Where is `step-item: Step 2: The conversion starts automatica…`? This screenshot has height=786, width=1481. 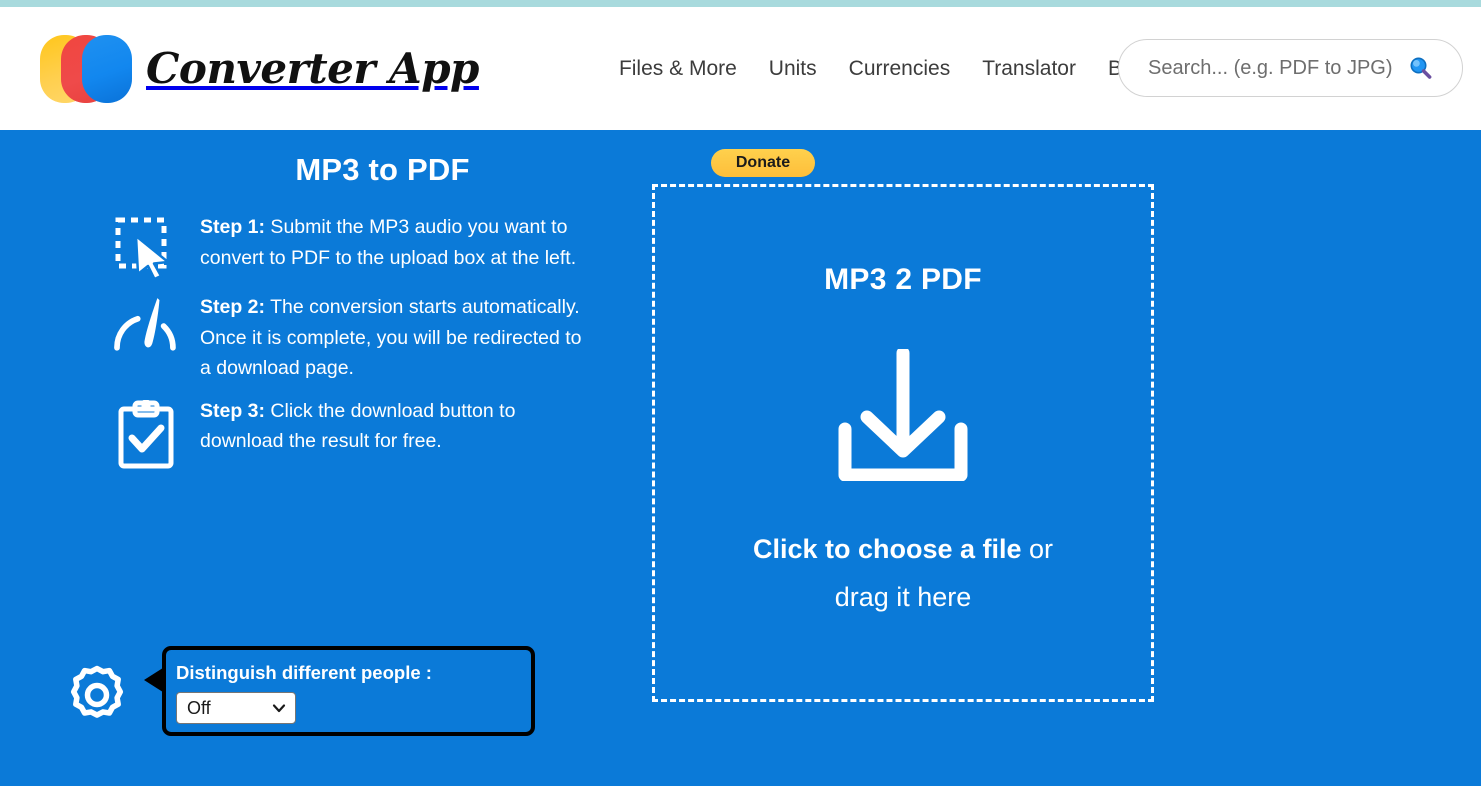 step-item: Step 2: The conversion starts automatica… is located at coordinates (310, 338).